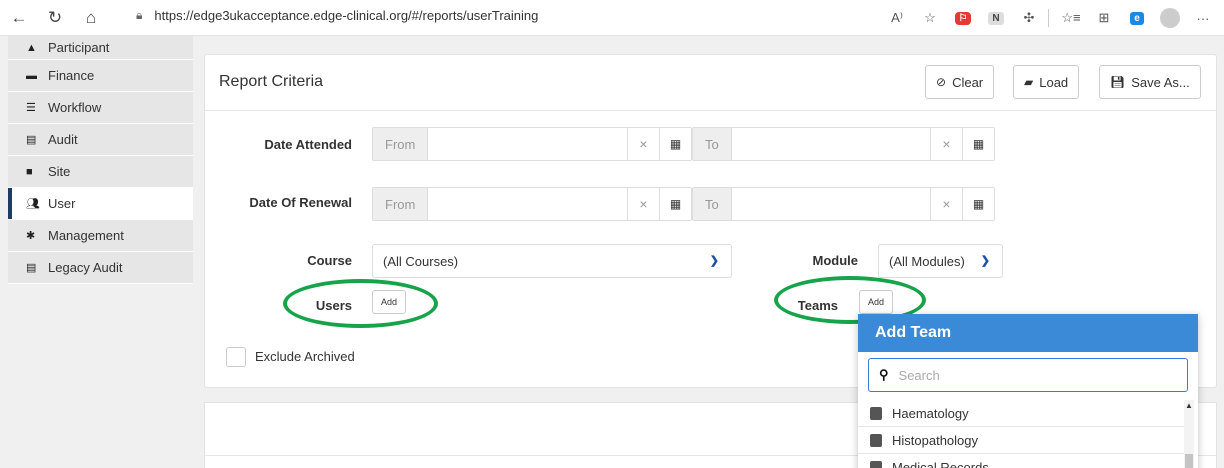 The height and width of the screenshot is (468, 1224). What do you see at coordinates (1021, 461) in the screenshot?
I see `list-item: Medical Records` at bounding box center [1021, 461].